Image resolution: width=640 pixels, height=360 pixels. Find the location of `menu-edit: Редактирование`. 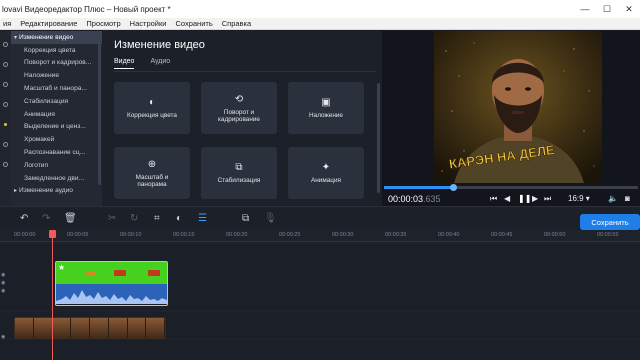

menu-edit: Редактирование is located at coordinates (48, 23).